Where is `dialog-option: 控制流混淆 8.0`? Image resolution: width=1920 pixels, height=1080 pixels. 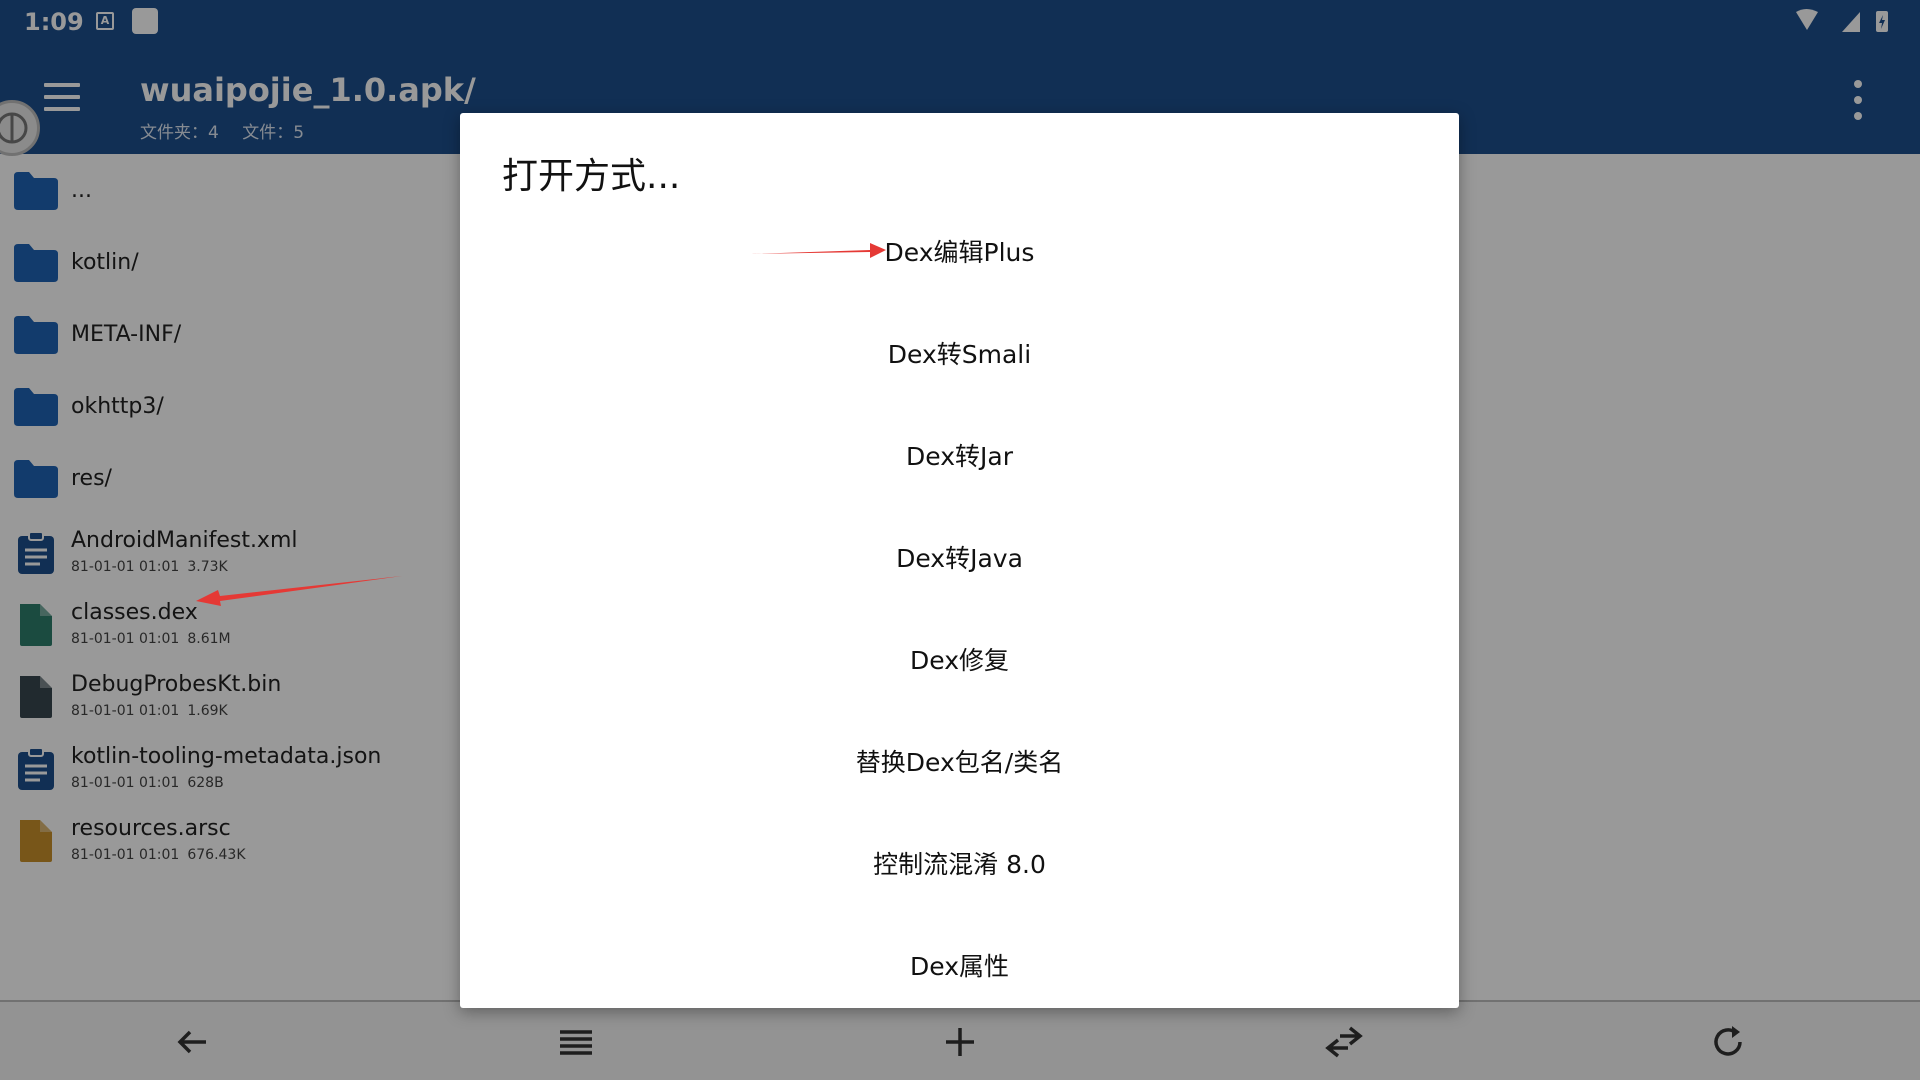 dialog-option: 控制流混淆 8.0 is located at coordinates (959, 865).